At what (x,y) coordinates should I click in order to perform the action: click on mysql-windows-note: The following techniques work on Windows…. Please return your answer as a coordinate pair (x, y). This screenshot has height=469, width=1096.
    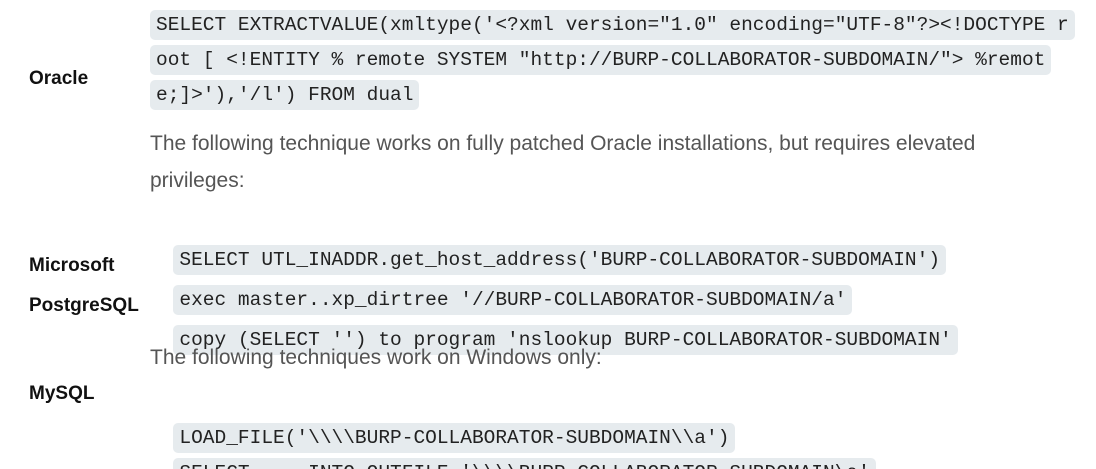
    Looking at the image, I should click on (376, 357).